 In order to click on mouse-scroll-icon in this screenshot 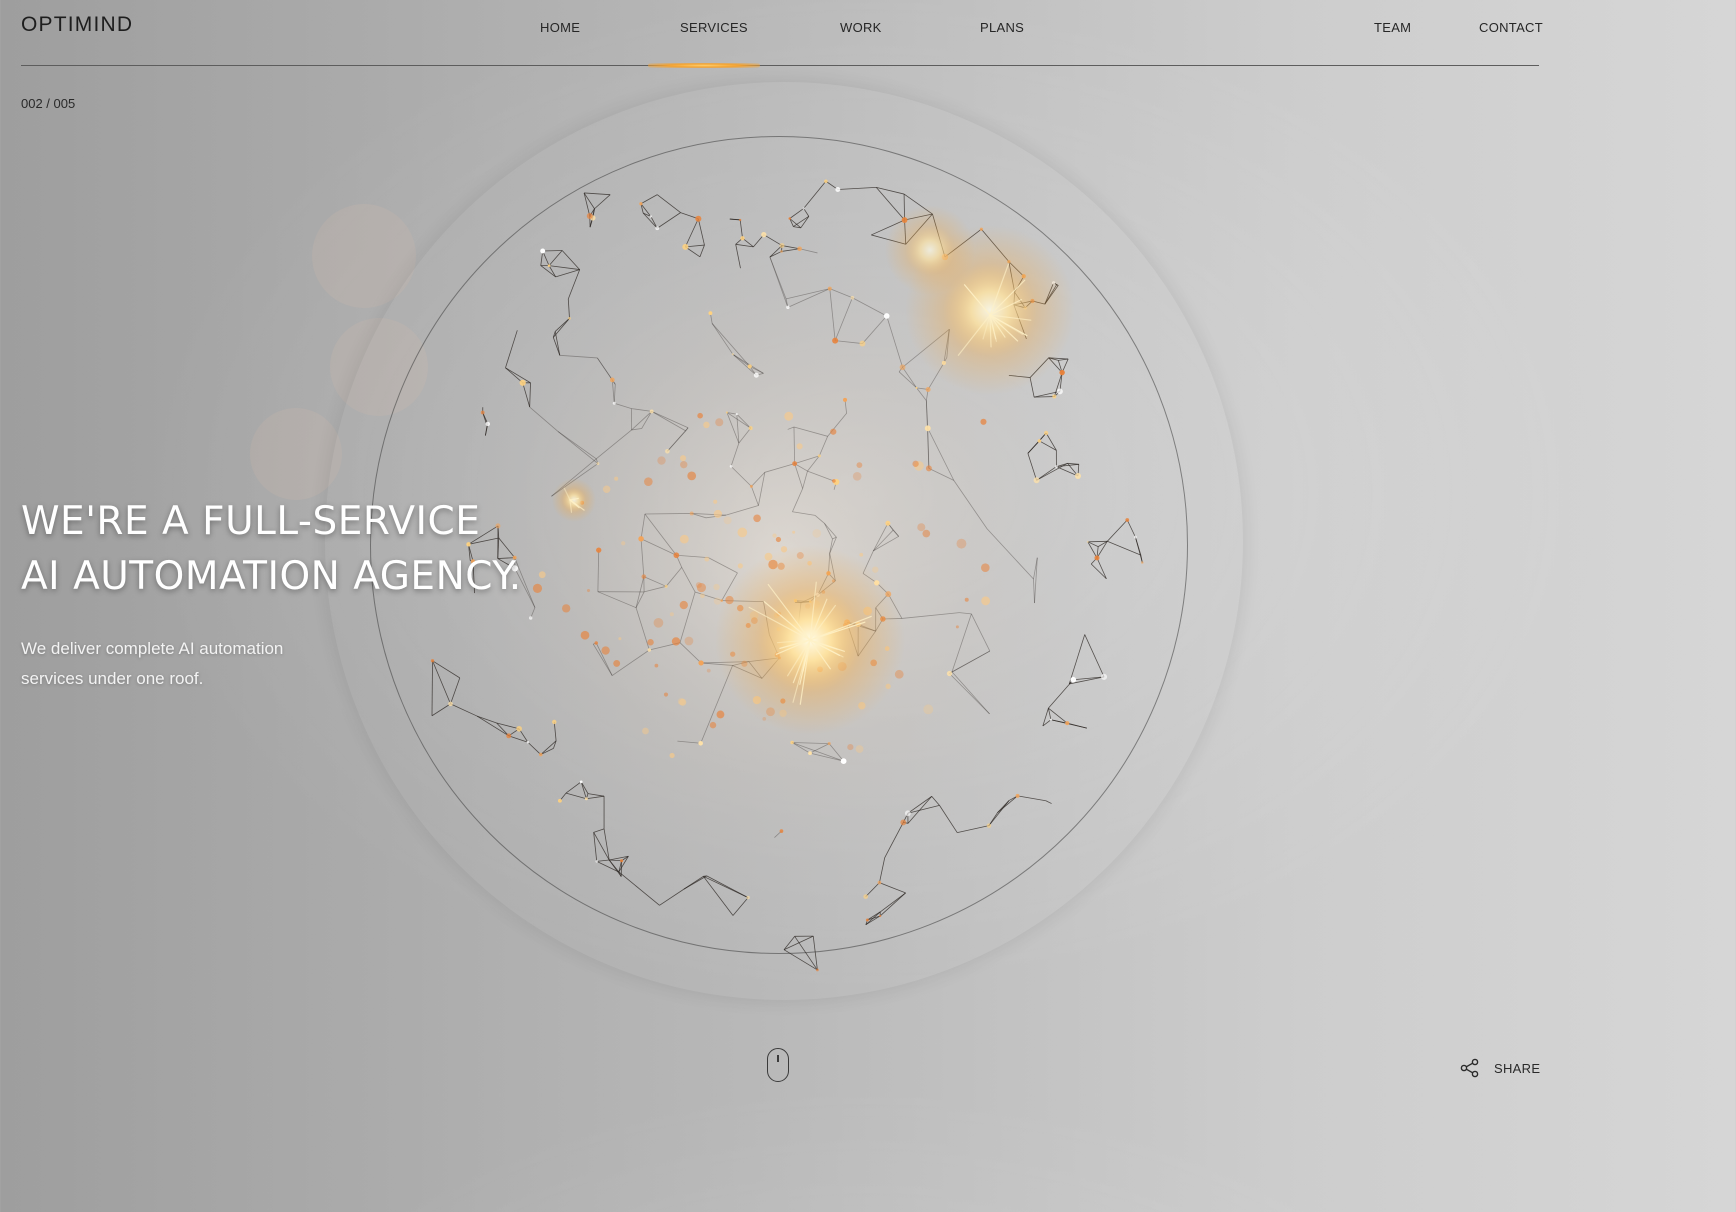, I will do `click(778, 1065)`.